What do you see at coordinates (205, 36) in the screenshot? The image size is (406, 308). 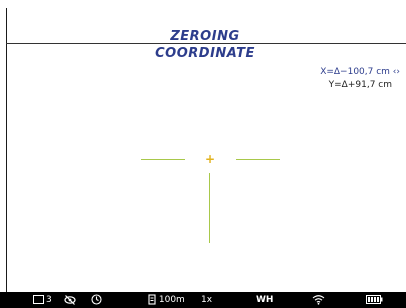 I see `title-line-1: ZEROING` at bounding box center [205, 36].